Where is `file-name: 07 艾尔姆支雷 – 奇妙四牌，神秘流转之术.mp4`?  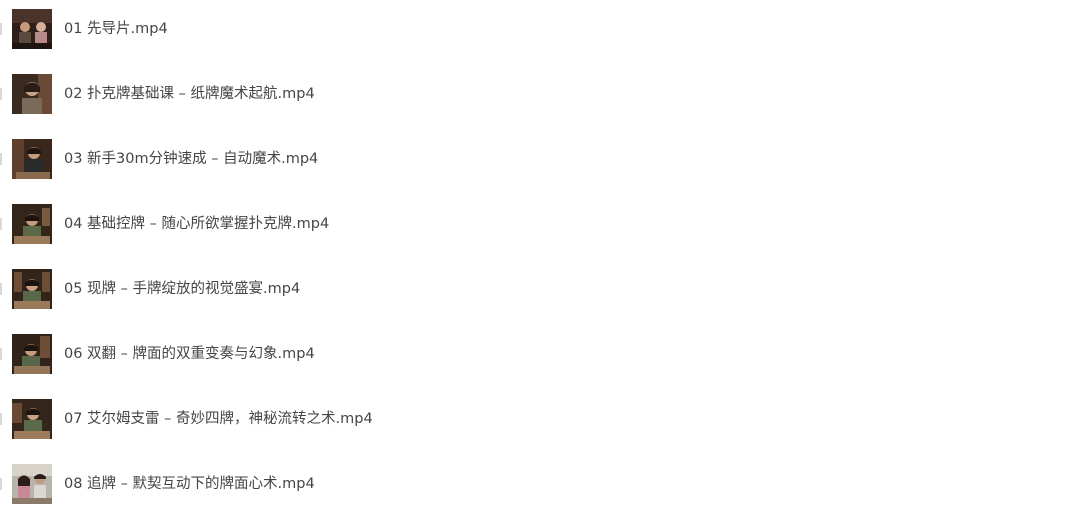
file-name: 07 艾尔姆支雷 – 奇妙四牌，神秘流转之术.mp4 is located at coordinates (218, 419).